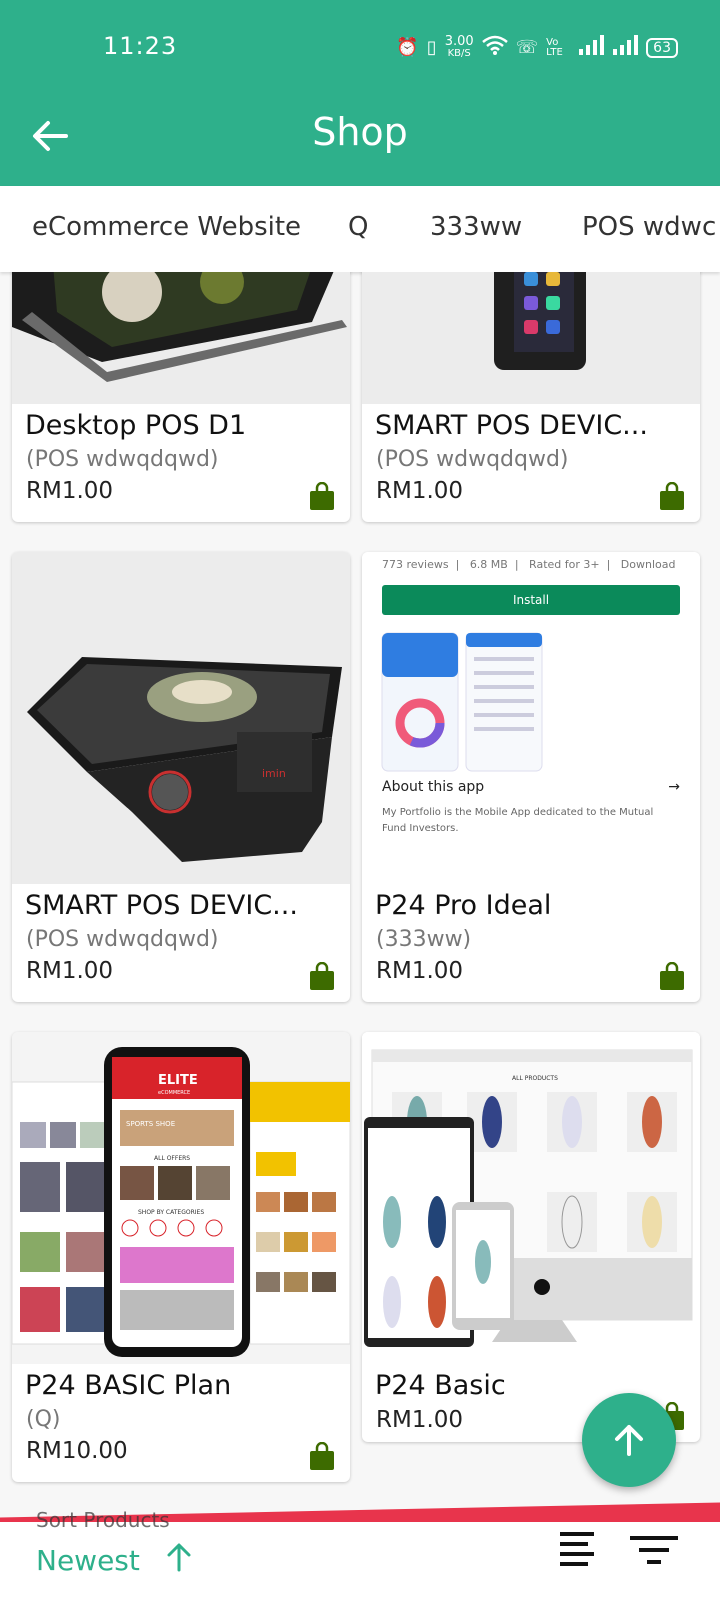 The width and height of the screenshot is (720, 1600). I want to click on shop-by-categories-text: SHOP BY CATEGORIES, so click(171, 1212).